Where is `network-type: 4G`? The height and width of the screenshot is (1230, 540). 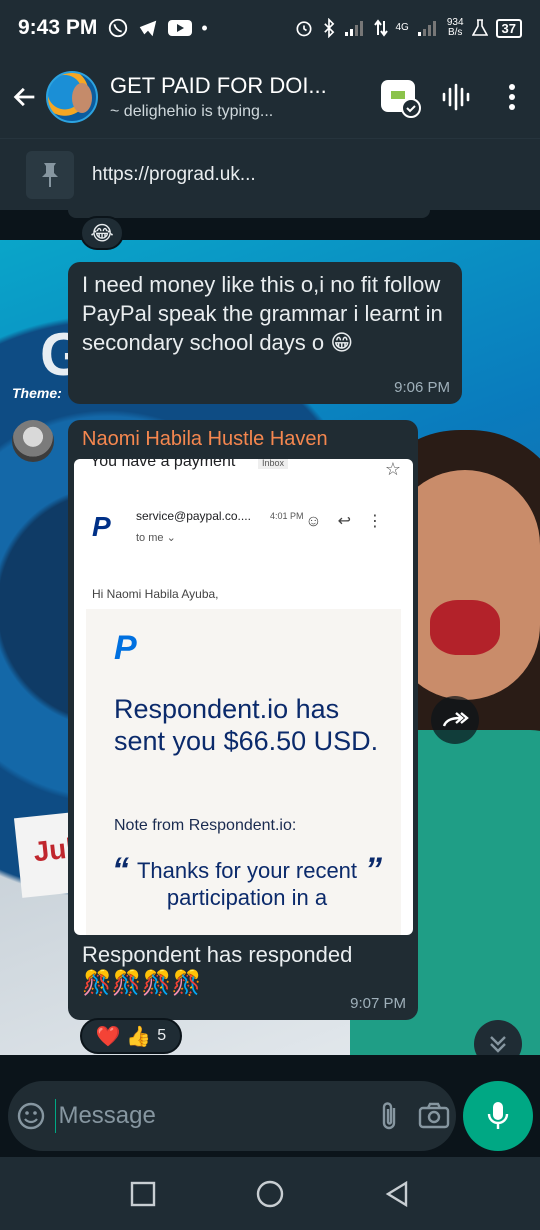 network-type: 4G is located at coordinates (402, 27).